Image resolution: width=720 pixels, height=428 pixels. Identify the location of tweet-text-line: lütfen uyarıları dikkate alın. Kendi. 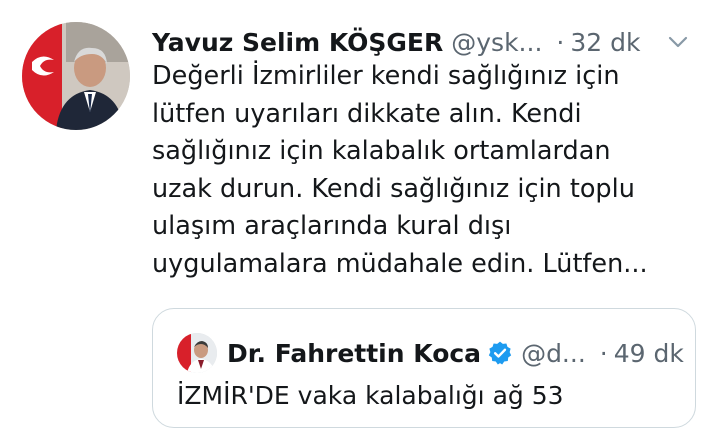
(367, 113).